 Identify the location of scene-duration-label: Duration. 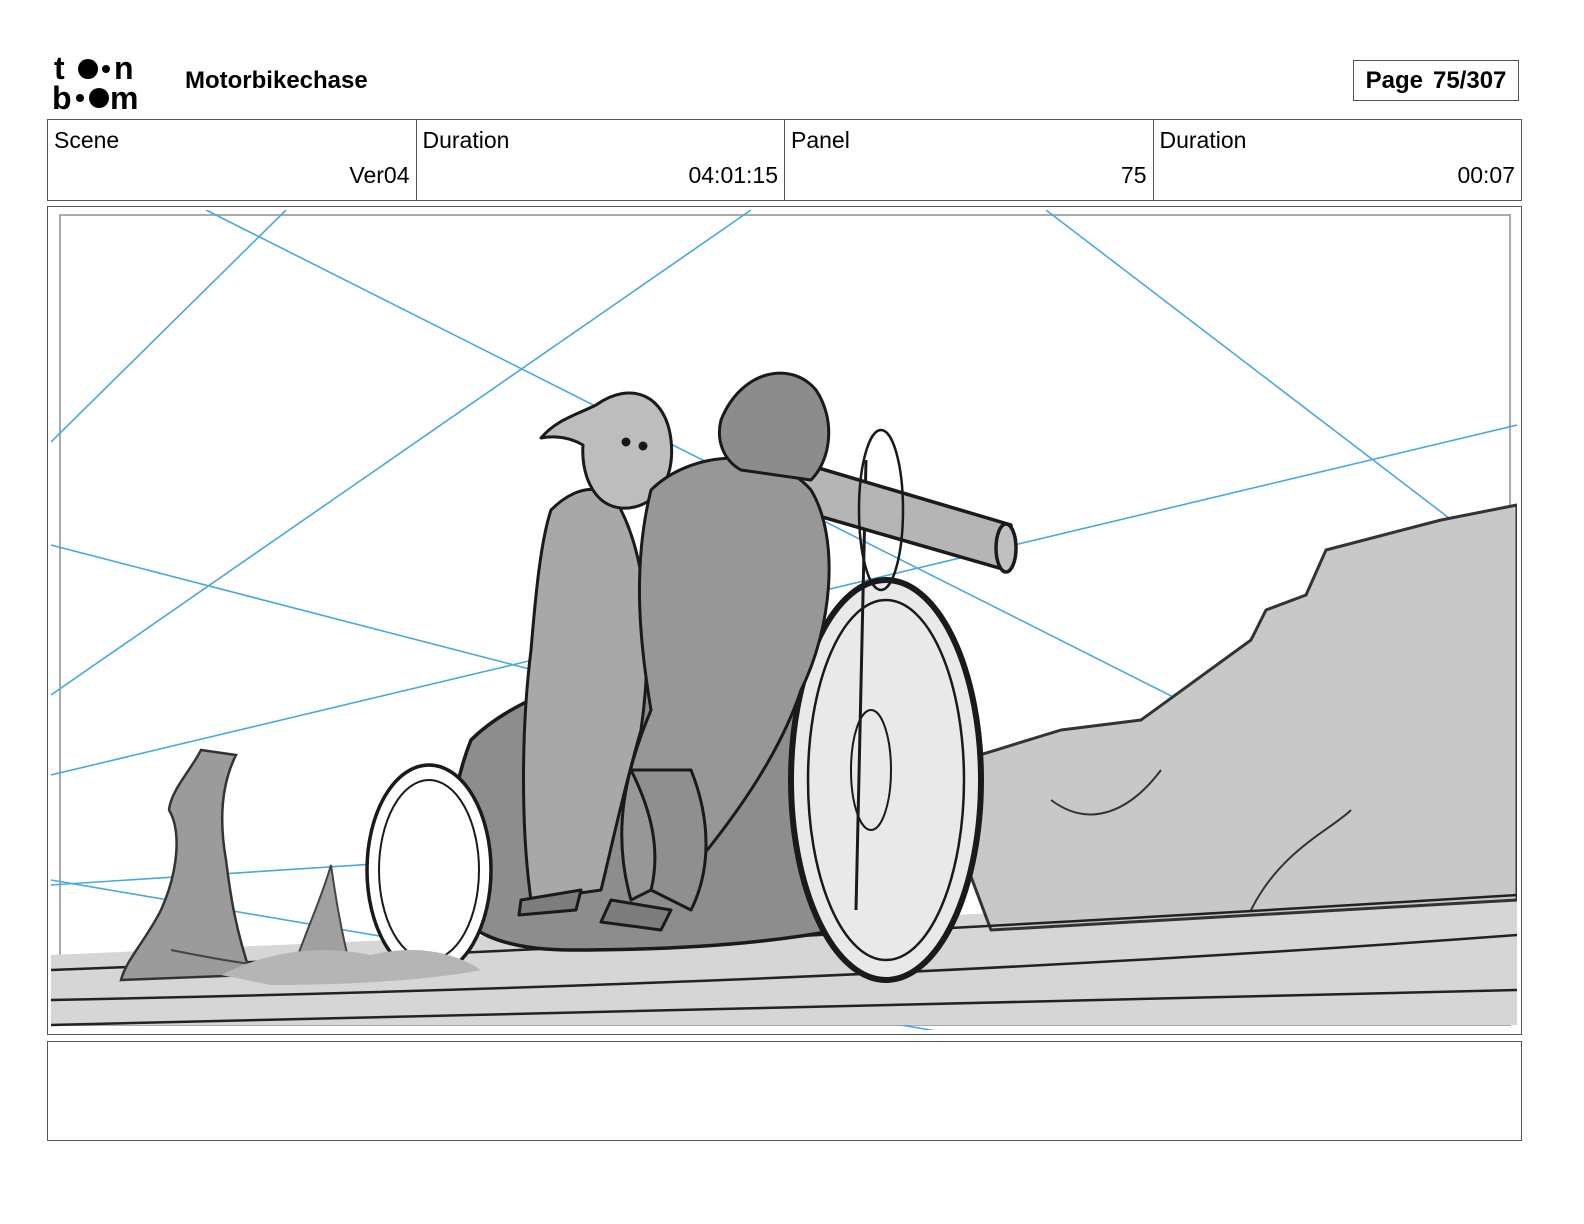
(466, 140).